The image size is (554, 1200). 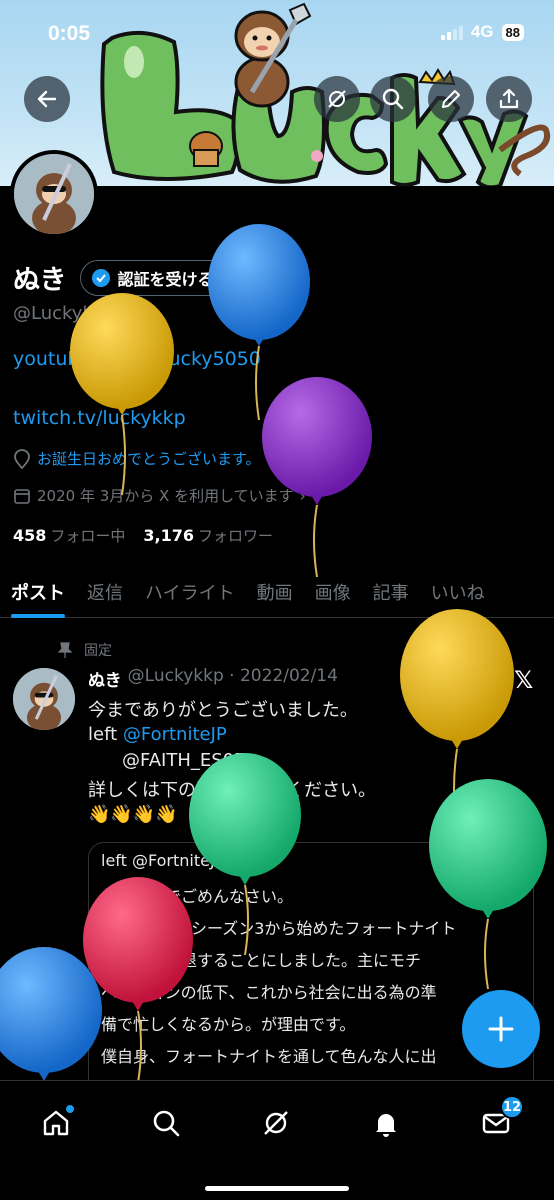 What do you see at coordinates (190, 591) in the screenshot?
I see `tab-highlights: ハイライト` at bounding box center [190, 591].